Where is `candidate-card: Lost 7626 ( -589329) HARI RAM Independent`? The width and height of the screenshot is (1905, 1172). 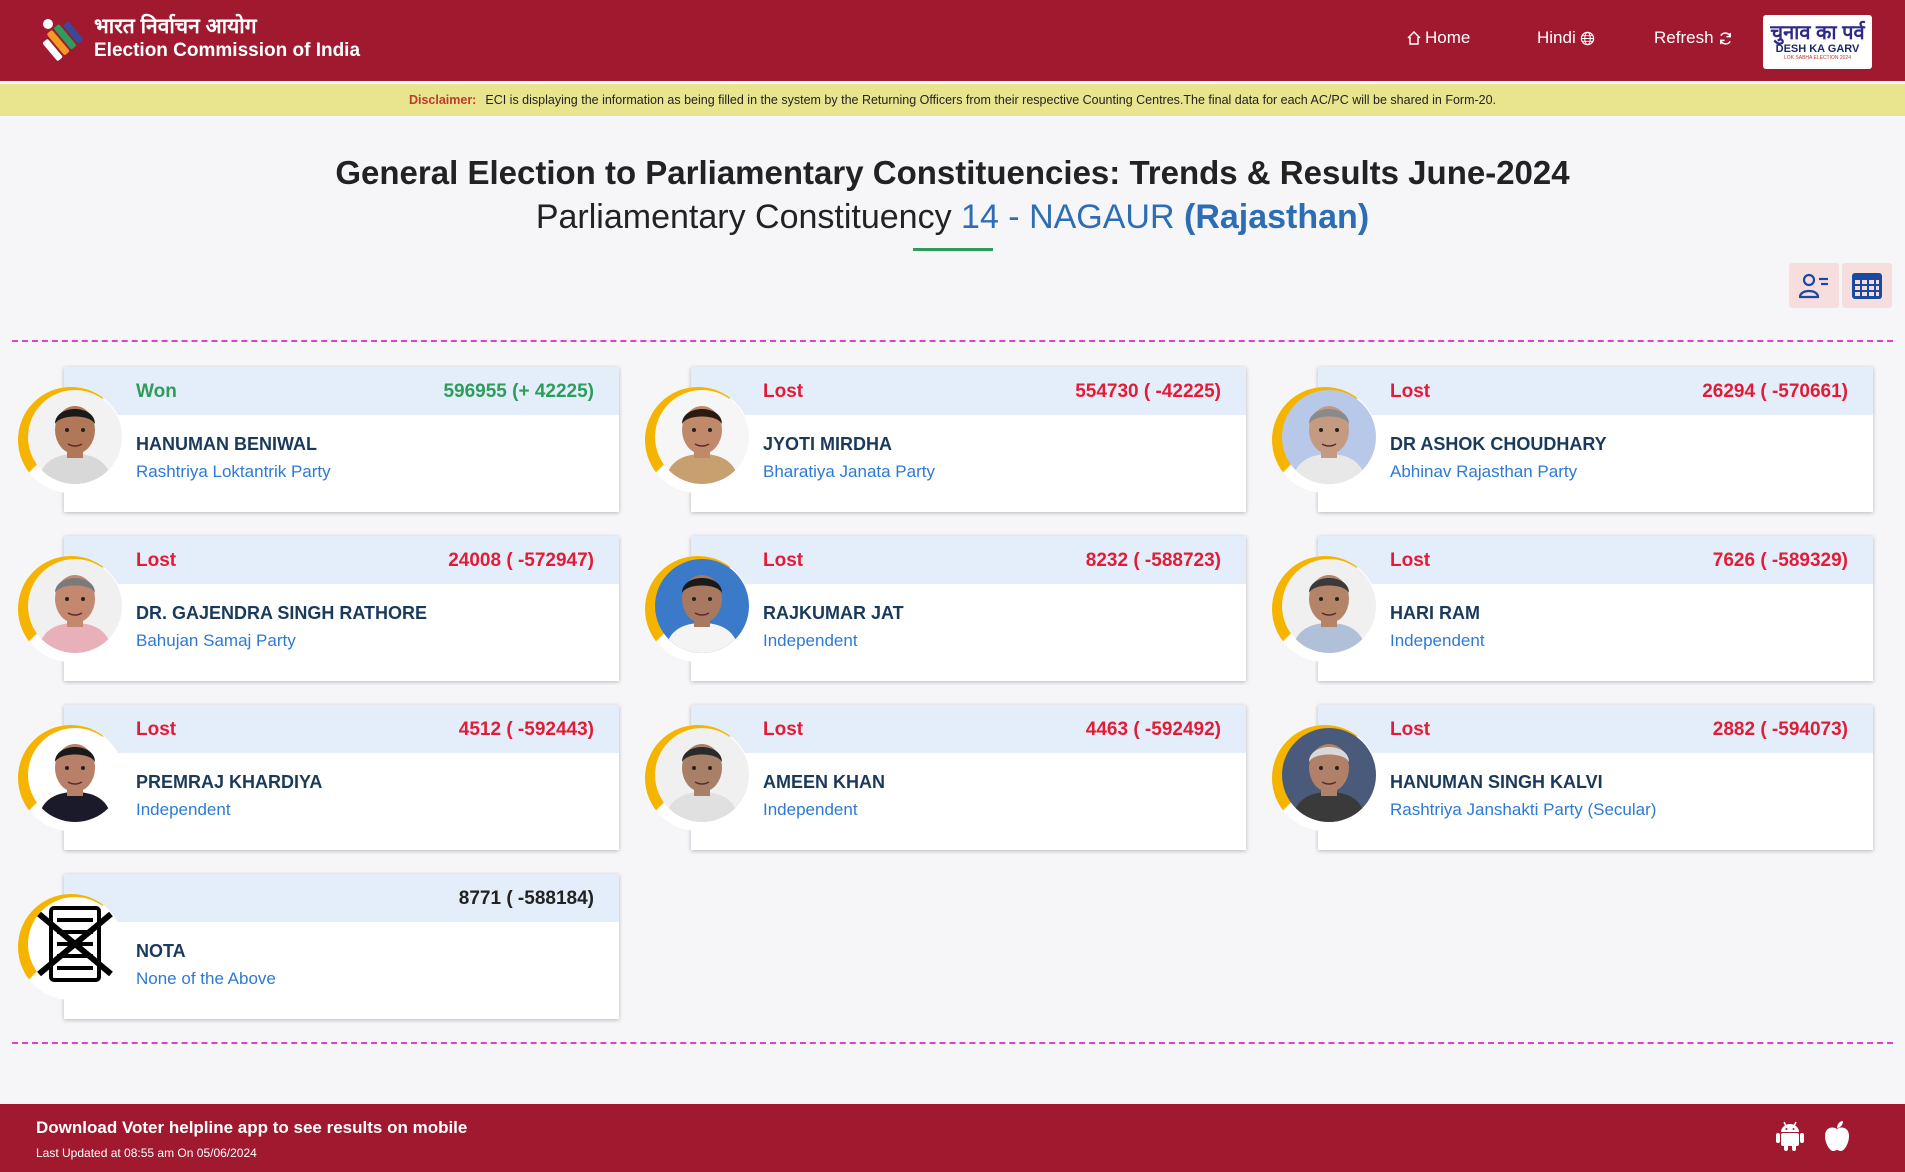 candidate-card: Lost 7626 ( -589329) HARI RAM Independent is located at coordinates (1595, 608).